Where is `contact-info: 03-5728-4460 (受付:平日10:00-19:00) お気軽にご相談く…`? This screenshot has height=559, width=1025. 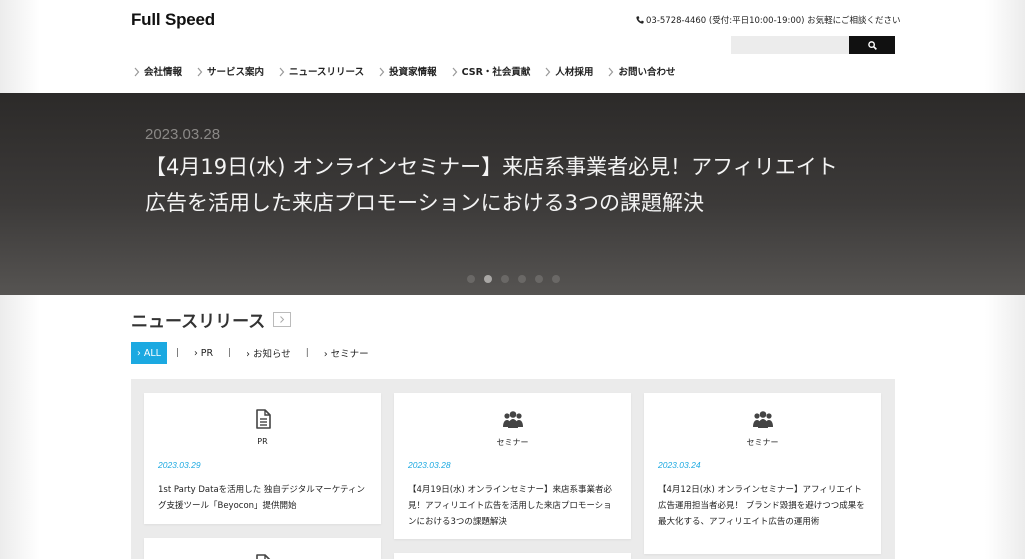 contact-info: 03-5728-4460 (受付:平日10:00-19:00) お気軽にご相談く… is located at coordinates (768, 20).